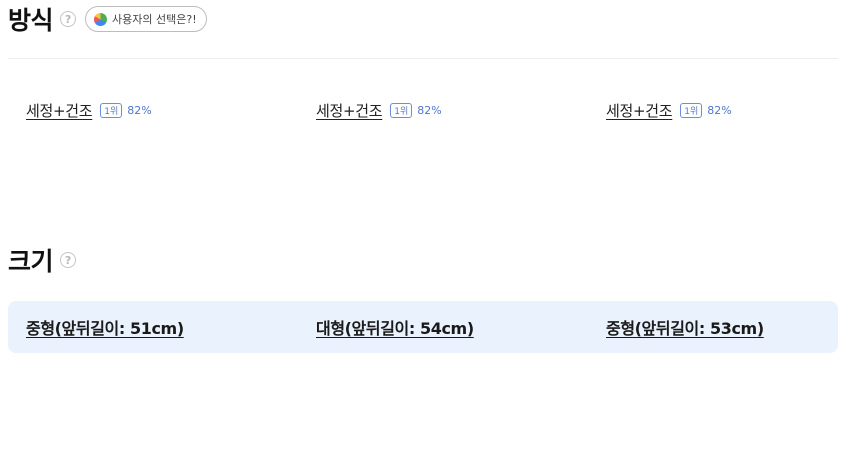 The width and height of the screenshot is (842, 465). I want to click on method-section-header: 방식 ? 사용자의 선택은?!, so click(107, 19).